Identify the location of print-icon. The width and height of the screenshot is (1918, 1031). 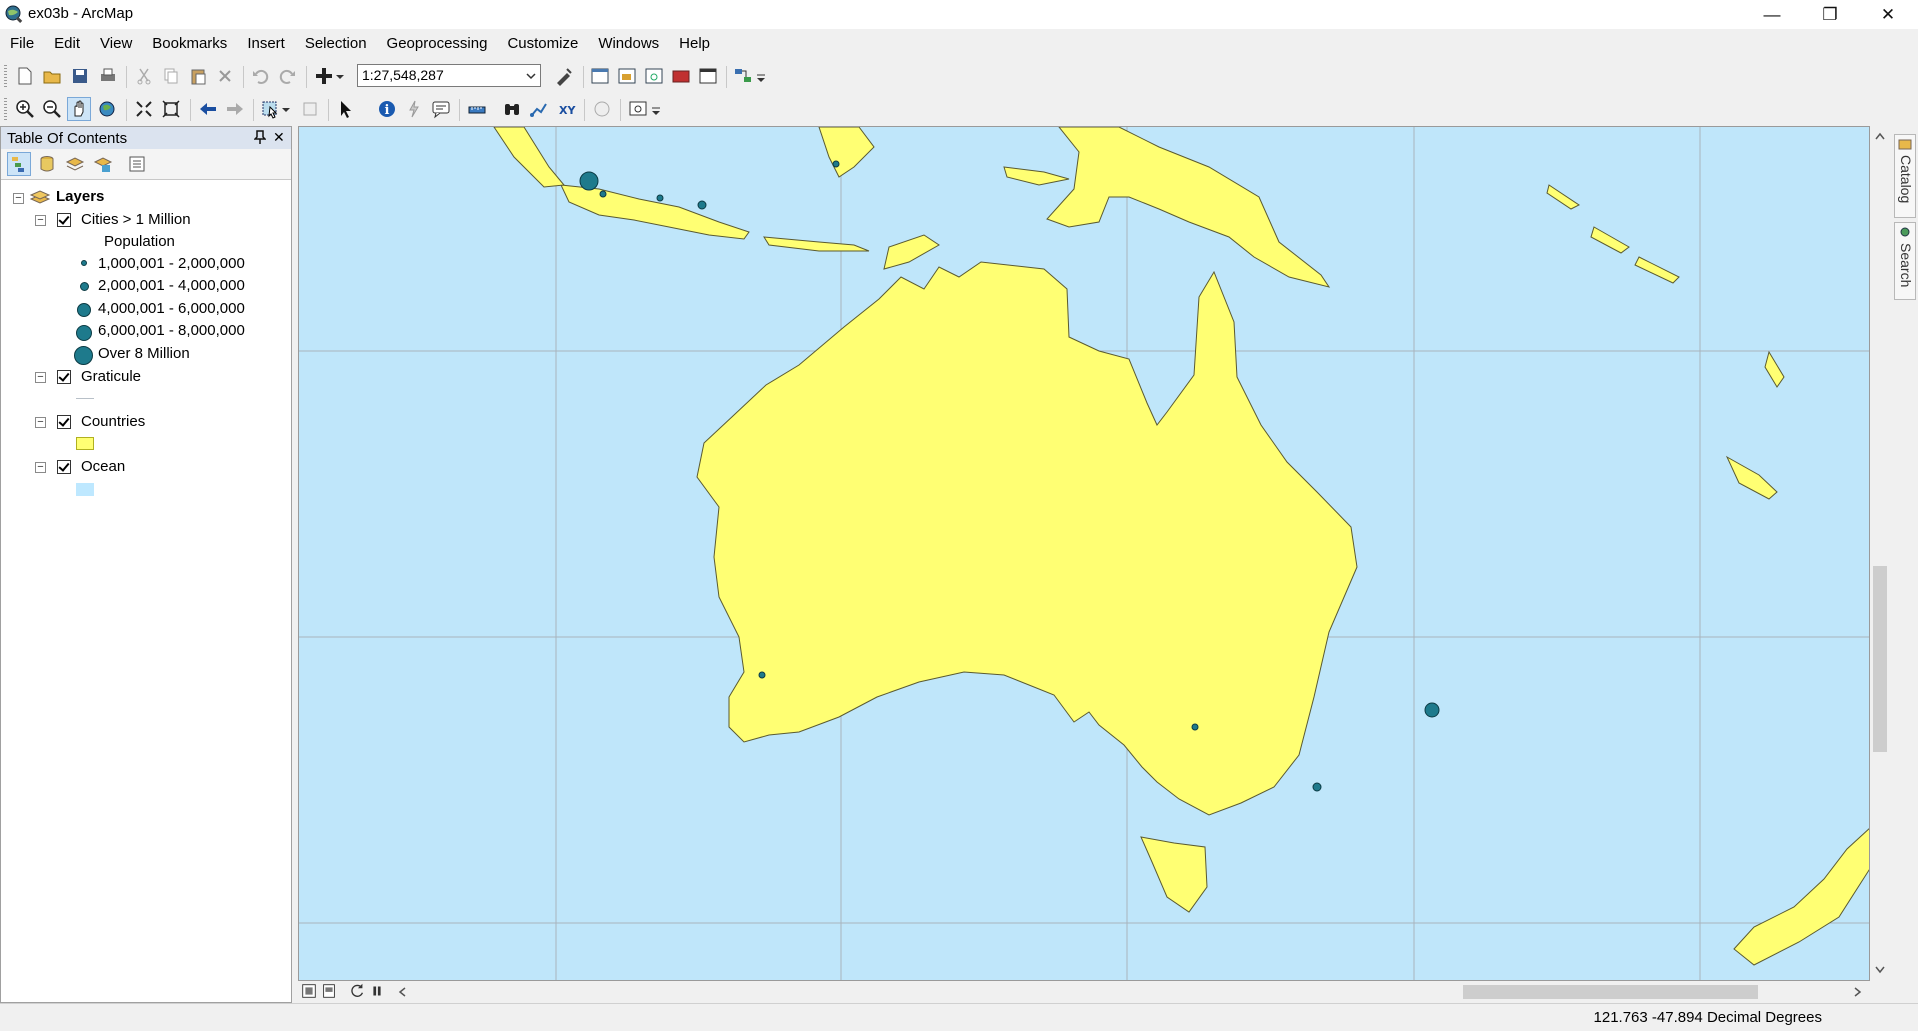
(108, 76).